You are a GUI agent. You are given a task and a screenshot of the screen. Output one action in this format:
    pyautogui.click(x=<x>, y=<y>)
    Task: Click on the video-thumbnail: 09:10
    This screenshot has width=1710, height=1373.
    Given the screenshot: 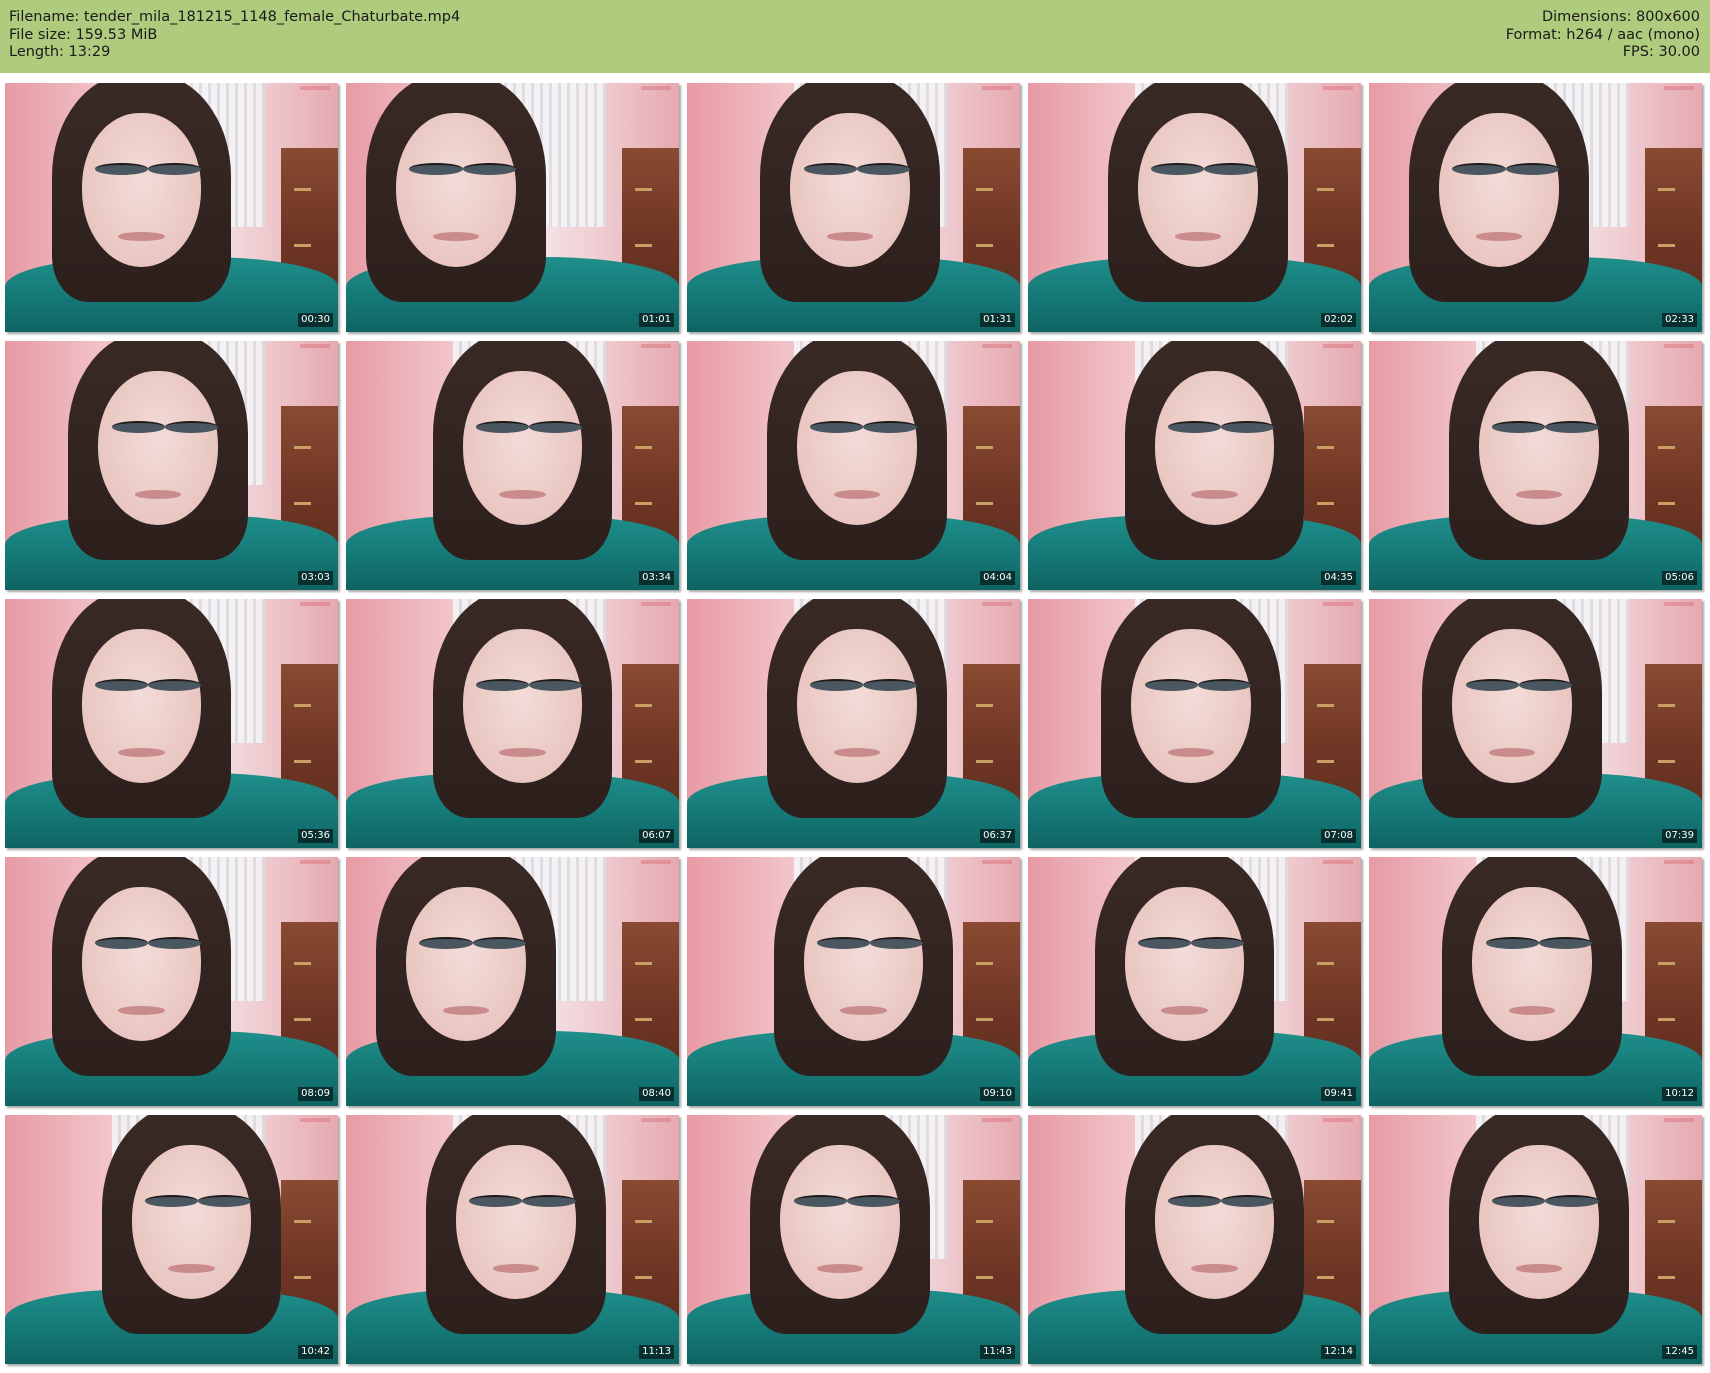 What is the action you would take?
    pyautogui.click(x=853, y=981)
    